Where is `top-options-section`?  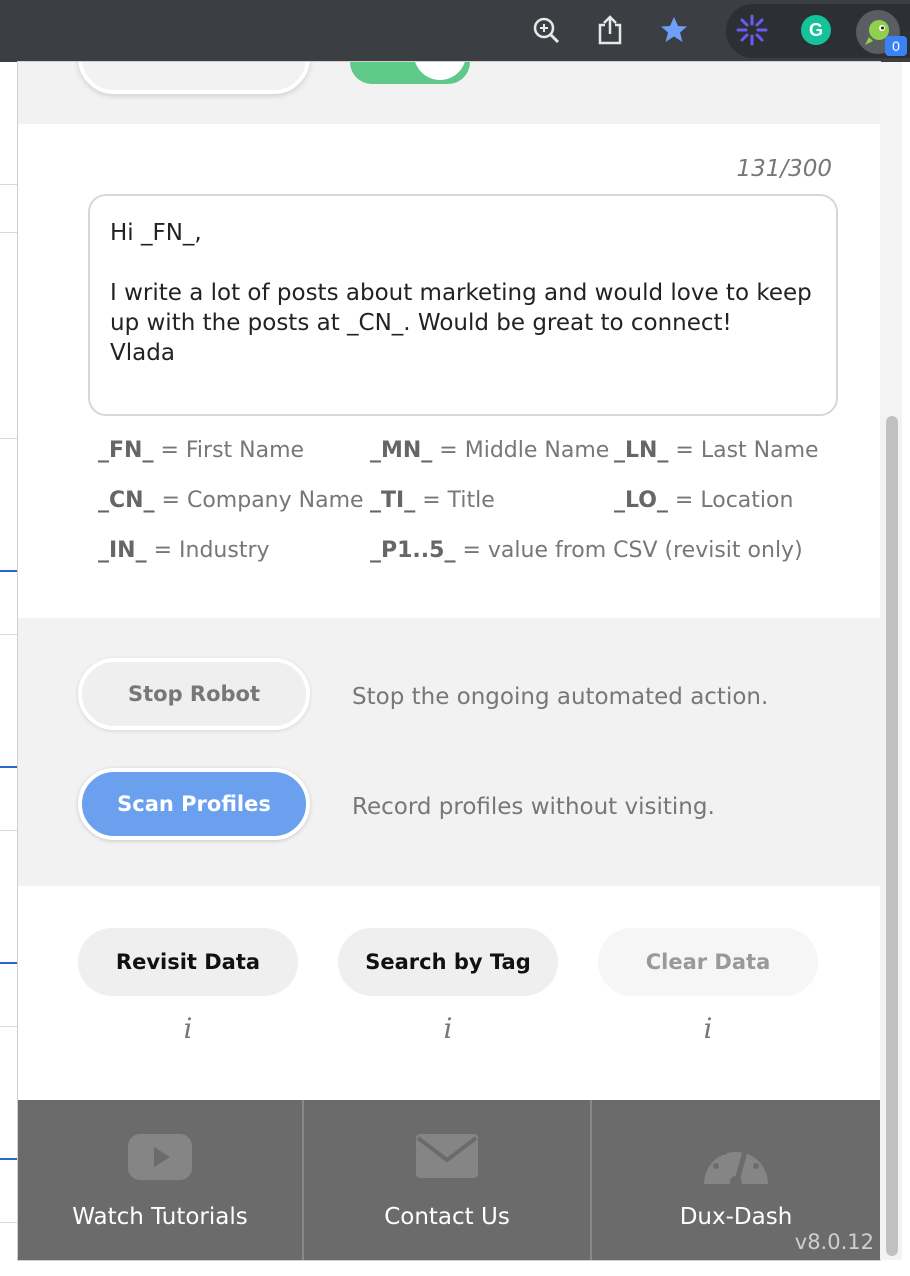
top-options-section is located at coordinates (449, 93).